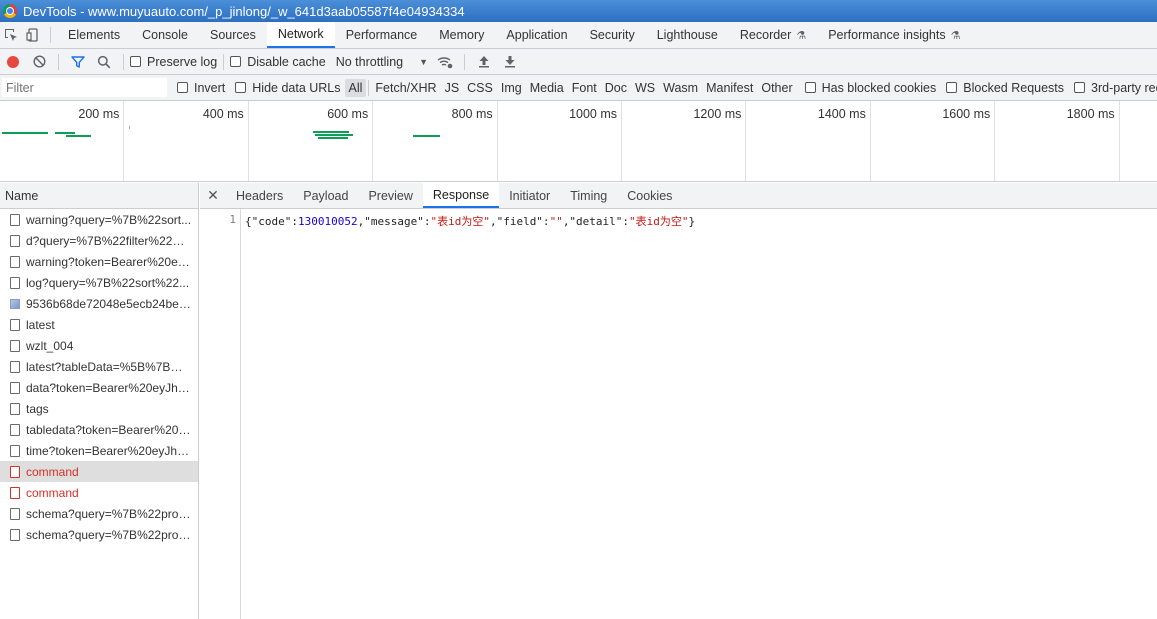 The height and width of the screenshot is (619, 1157). What do you see at coordinates (220, 414) in the screenshot?
I see `line-number-gutter: 1` at bounding box center [220, 414].